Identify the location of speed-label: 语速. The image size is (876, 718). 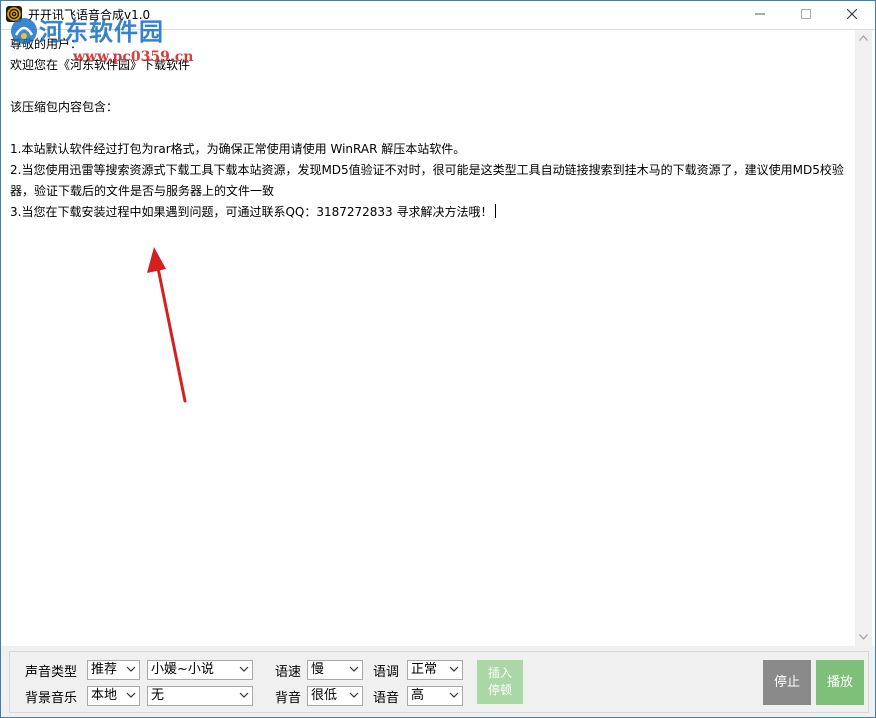
(288, 672).